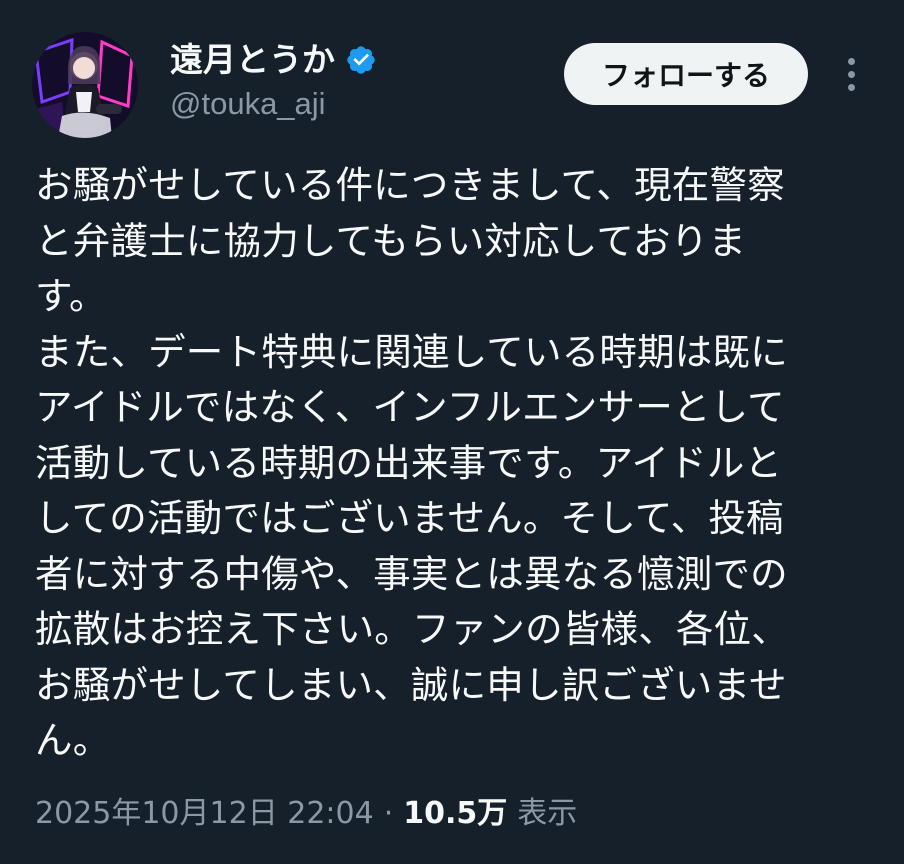  I want to click on display-name-row: 遠月とうか, so click(273, 60).